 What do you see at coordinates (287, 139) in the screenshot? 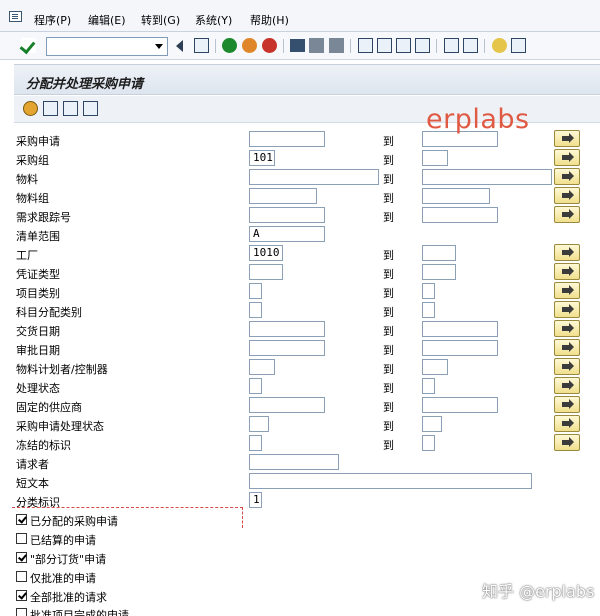
I see `purchase-requisition-from` at bounding box center [287, 139].